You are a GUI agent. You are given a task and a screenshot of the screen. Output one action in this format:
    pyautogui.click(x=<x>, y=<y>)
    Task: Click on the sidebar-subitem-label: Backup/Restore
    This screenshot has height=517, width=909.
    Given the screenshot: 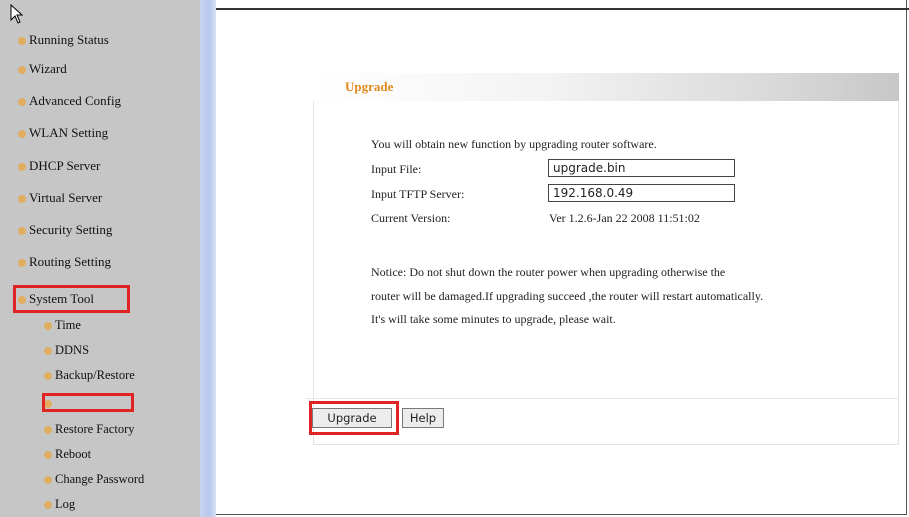 What is the action you would take?
    pyautogui.click(x=95, y=375)
    